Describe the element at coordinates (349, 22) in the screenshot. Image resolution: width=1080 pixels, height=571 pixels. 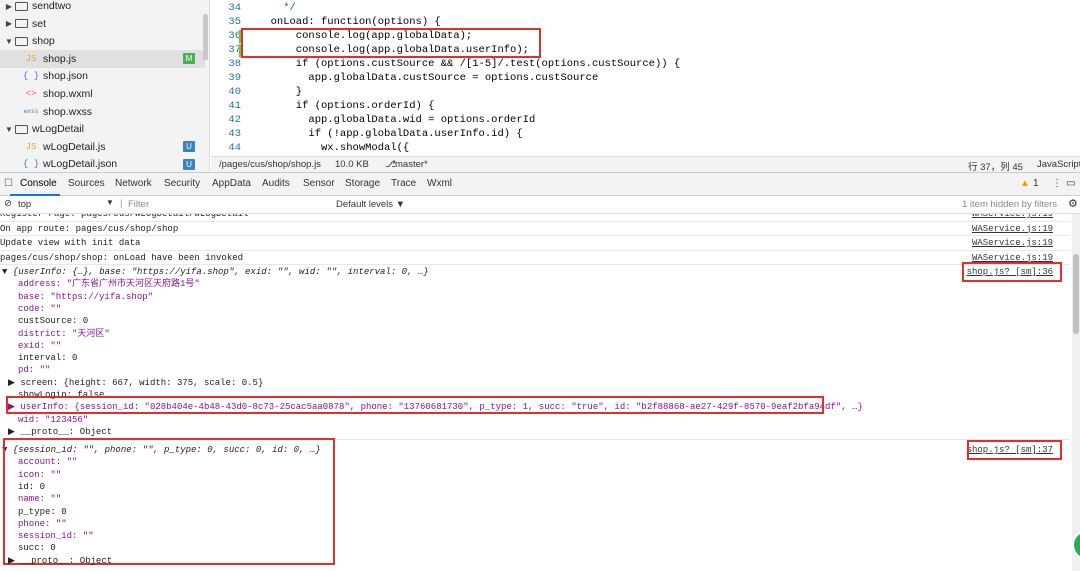
I see `code-line: onLoad: function(options) {` at that location.